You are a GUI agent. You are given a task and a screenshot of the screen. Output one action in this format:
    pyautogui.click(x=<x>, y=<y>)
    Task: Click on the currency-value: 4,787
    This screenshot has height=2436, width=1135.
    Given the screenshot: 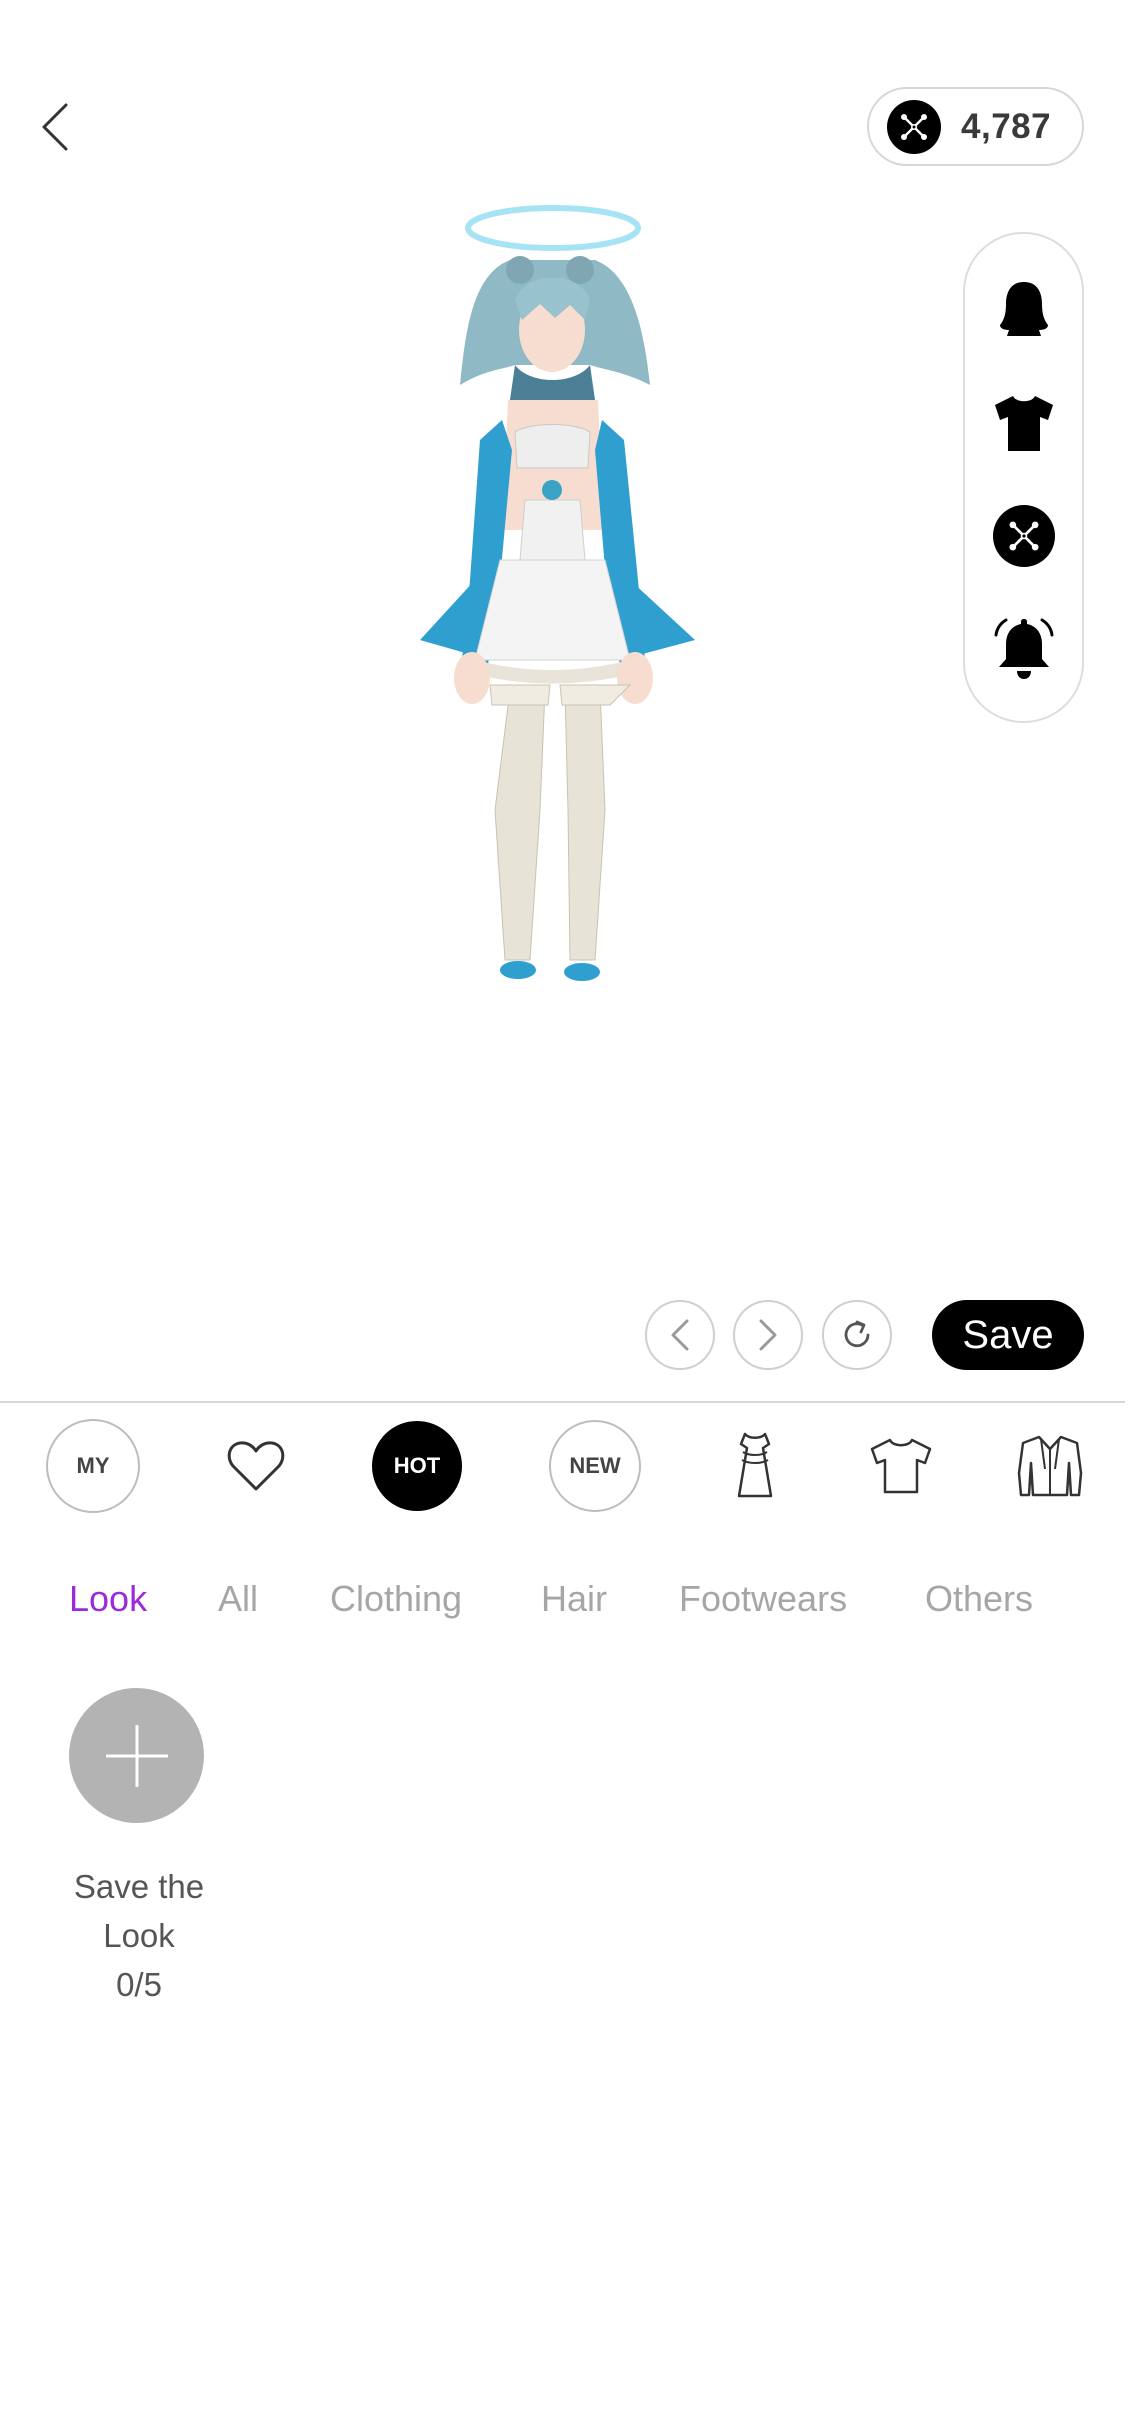 What is the action you would take?
    pyautogui.click(x=1006, y=126)
    